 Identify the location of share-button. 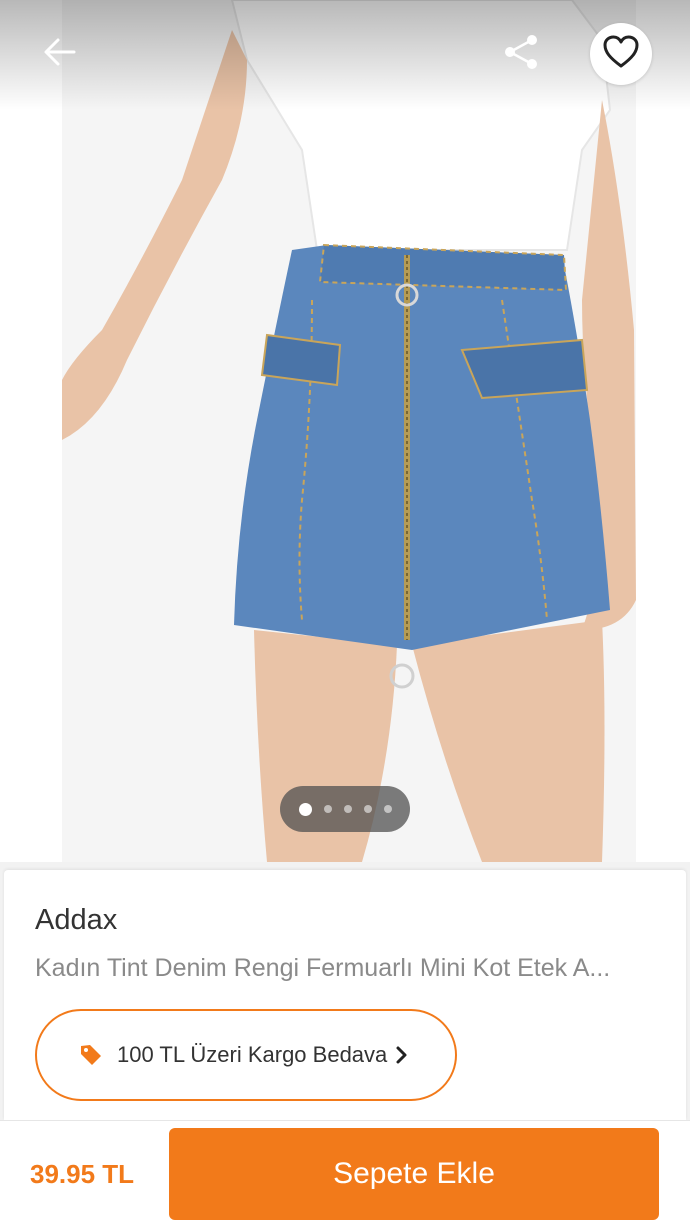
(522, 54).